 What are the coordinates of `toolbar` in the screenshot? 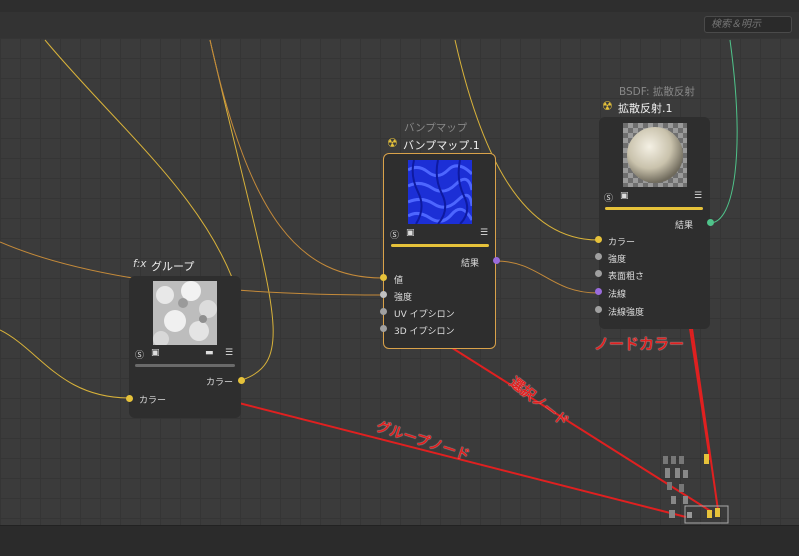 It's located at (399, 25).